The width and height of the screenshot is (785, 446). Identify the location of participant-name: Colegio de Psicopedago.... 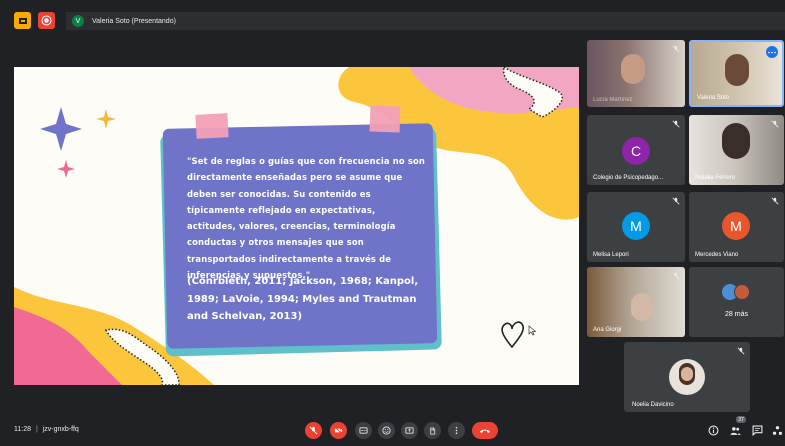
(628, 178).